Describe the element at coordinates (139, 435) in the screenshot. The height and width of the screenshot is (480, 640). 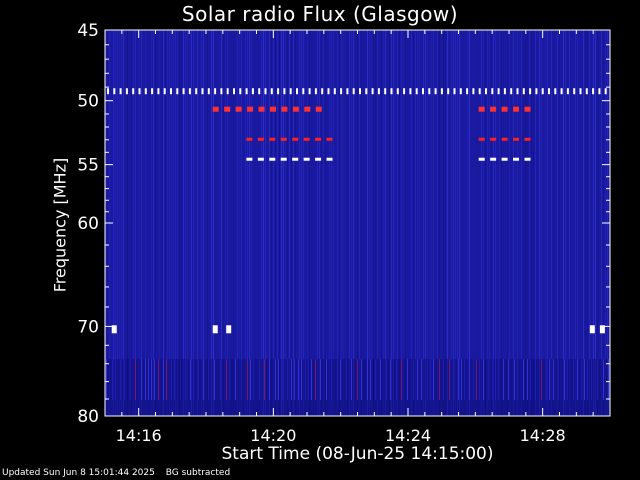
I see `x-tick-label: 14:16` at that location.